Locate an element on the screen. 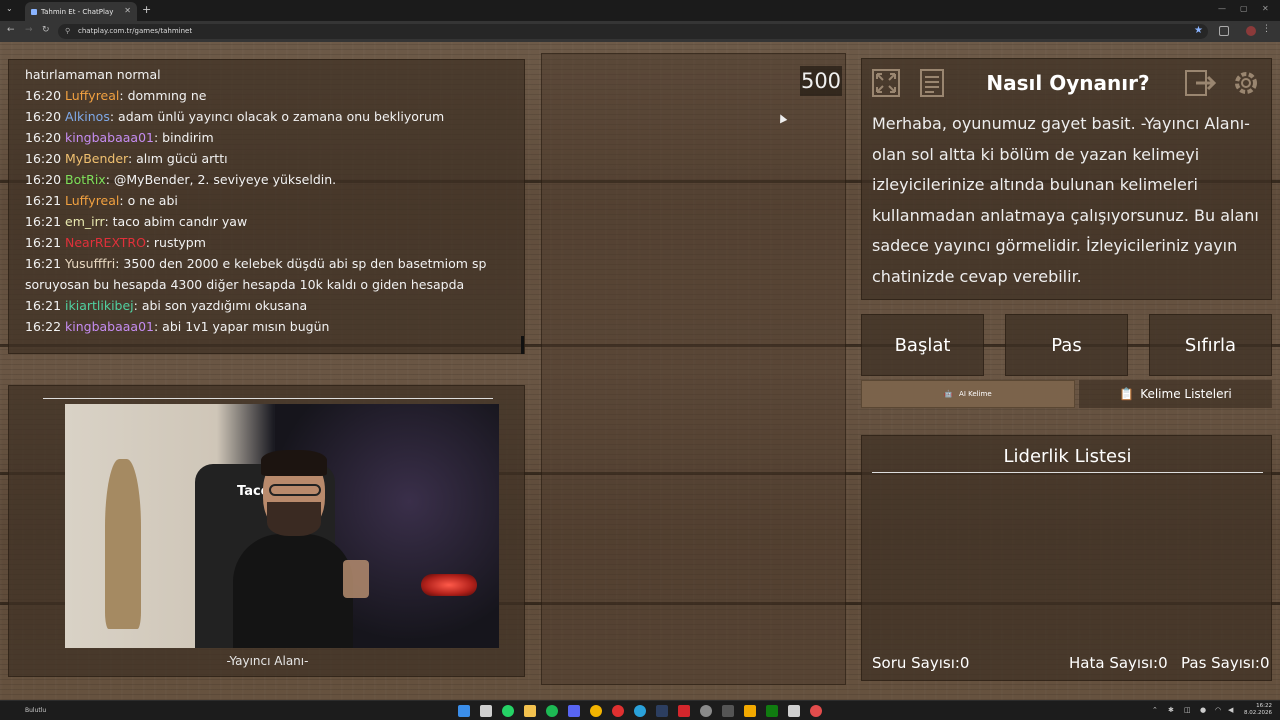  mic-icon: ● is located at coordinates (1203, 710).